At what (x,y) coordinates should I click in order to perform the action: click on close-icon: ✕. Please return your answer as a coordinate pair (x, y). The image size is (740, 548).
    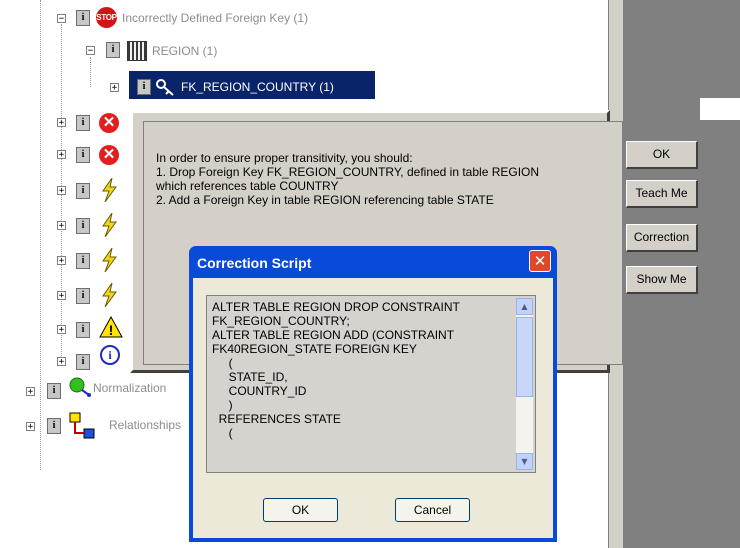
    Looking at the image, I should click on (540, 261).